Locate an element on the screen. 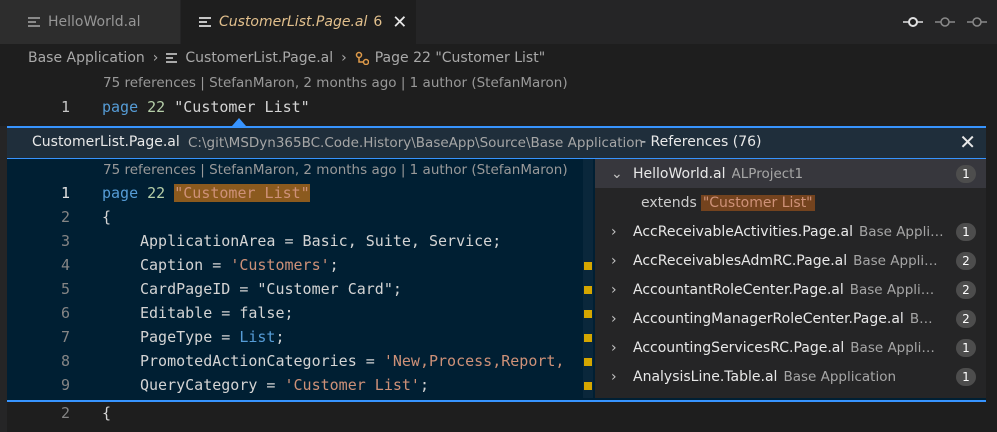 The image size is (997, 432). code-line: CardPageID = "Customer Card"; is located at coordinates (271, 289).